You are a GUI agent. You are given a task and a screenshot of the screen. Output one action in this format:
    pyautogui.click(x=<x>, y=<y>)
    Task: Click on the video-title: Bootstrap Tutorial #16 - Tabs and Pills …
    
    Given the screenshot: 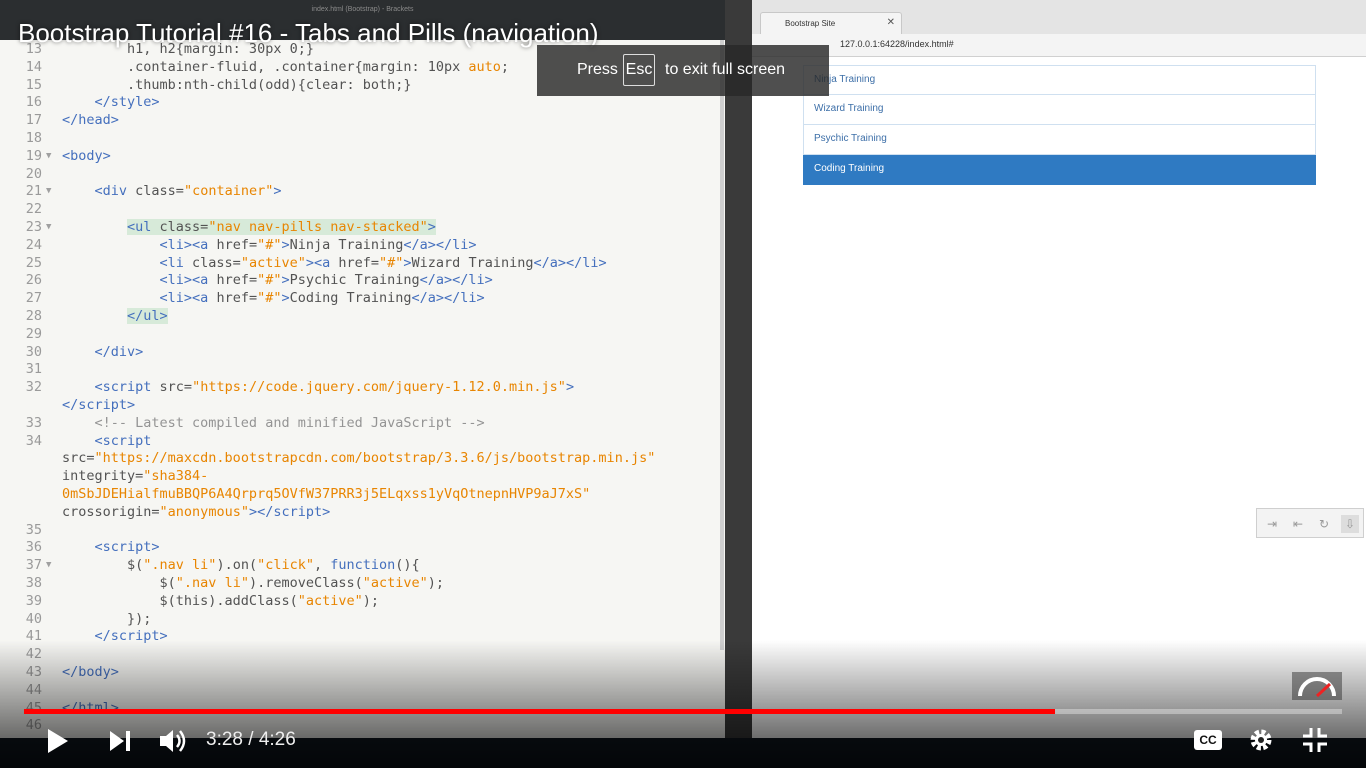 What is the action you would take?
    pyautogui.click(x=308, y=33)
    